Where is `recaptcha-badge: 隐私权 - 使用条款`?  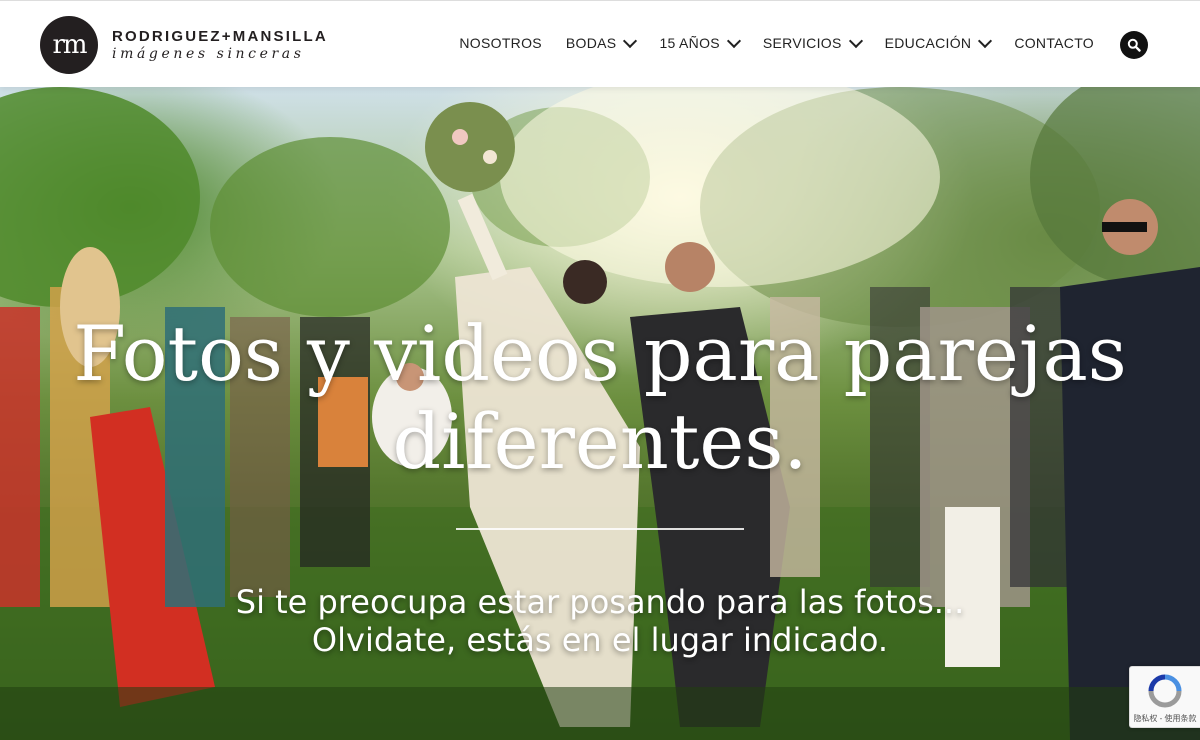
recaptcha-badge: 隐私权 - 使用条款 is located at coordinates (1164, 697).